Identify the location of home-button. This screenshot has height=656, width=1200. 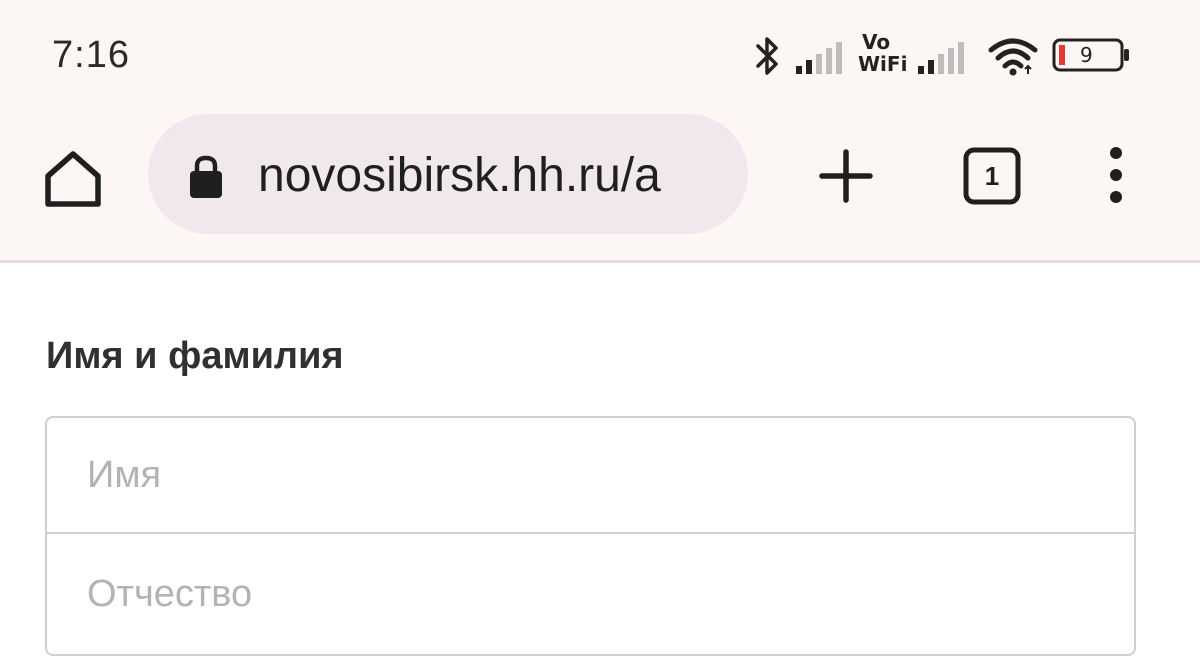
(73, 179).